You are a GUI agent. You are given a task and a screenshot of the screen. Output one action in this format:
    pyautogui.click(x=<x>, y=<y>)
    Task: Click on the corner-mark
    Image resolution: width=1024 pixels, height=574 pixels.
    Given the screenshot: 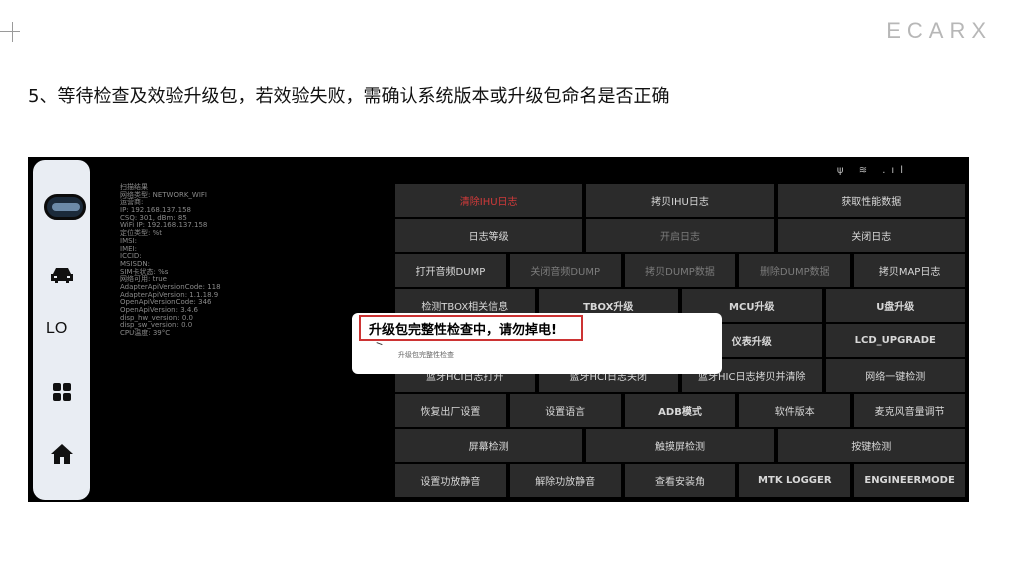 What is the action you would take?
    pyautogui.click(x=10, y=32)
    